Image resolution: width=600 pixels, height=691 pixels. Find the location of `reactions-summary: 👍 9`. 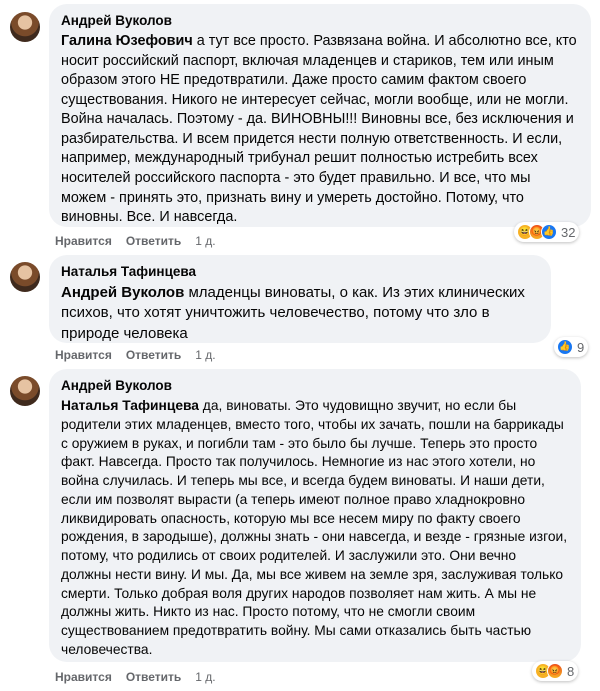

reactions-summary: 👍 9 is located at coordinates (571, 347).